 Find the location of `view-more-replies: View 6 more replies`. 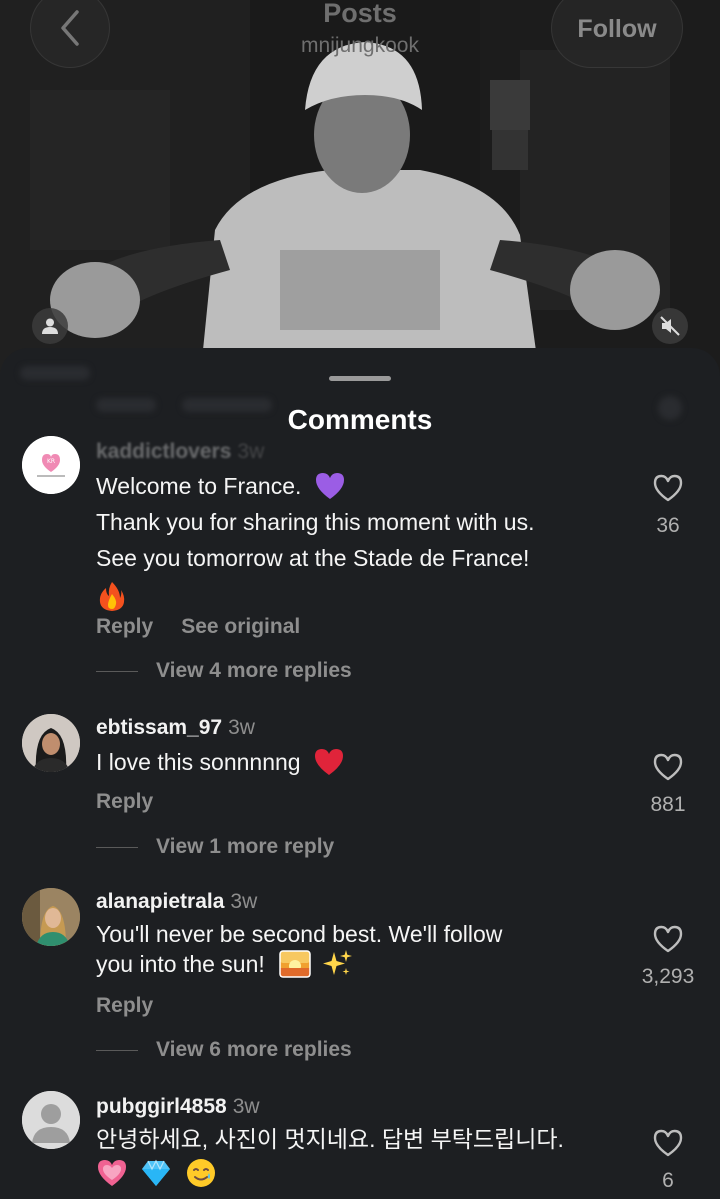

view-more-replies: View 6 more replies is located at coordinates (224, 1050).